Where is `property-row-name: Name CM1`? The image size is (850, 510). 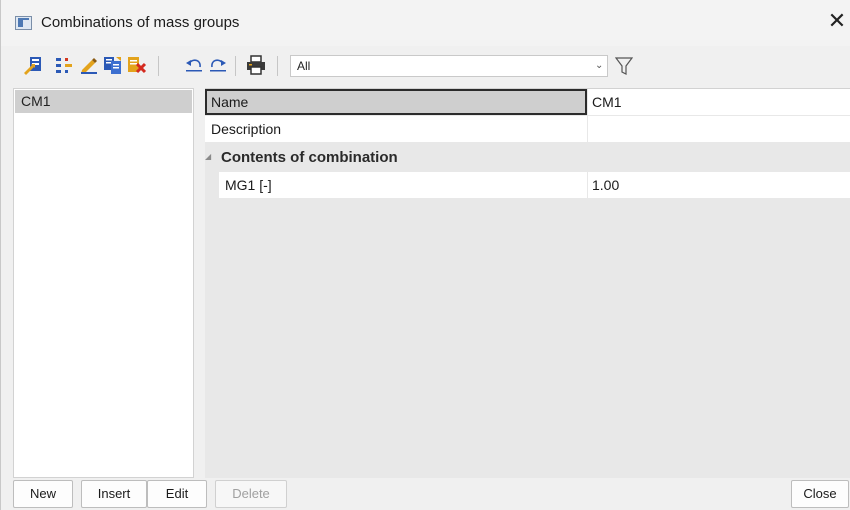 property-row-name: Name CM1 is located at coordinates (527, 102).